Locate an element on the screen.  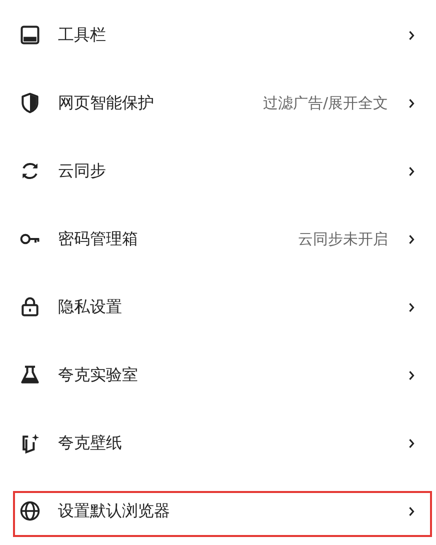
settings-row: 云同步 is located at coordinates (218, 171).